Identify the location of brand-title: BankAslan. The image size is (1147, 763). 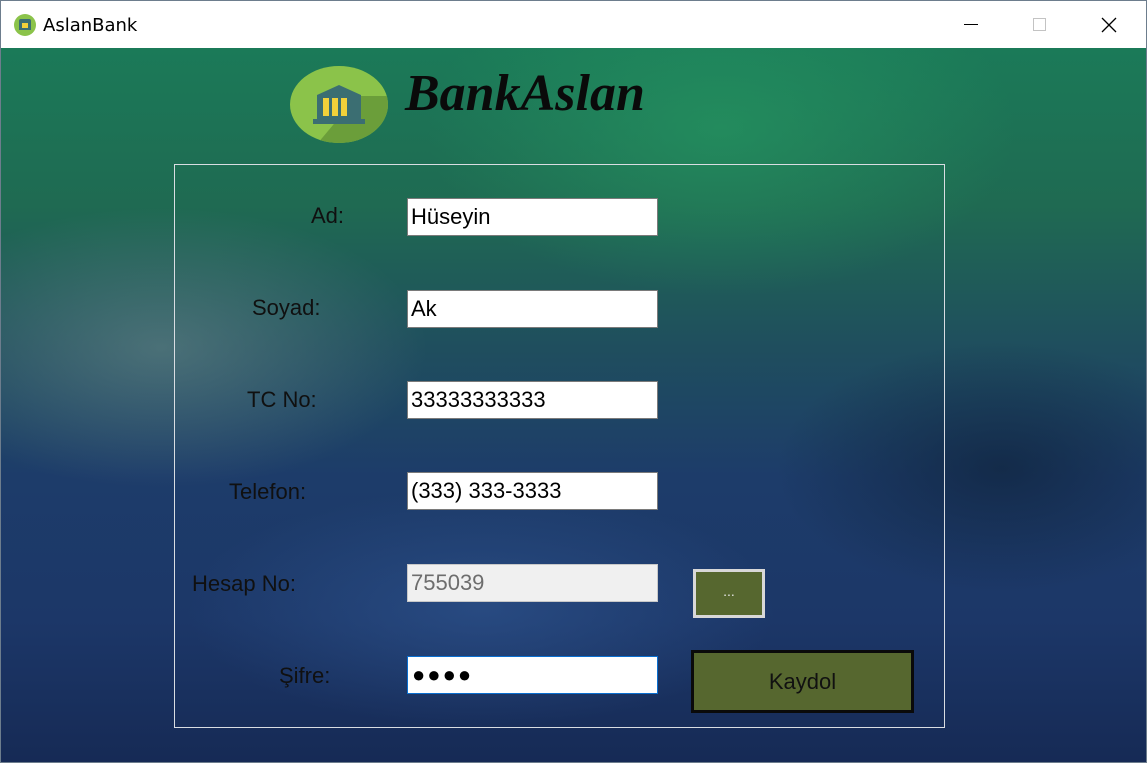
(525, 93).